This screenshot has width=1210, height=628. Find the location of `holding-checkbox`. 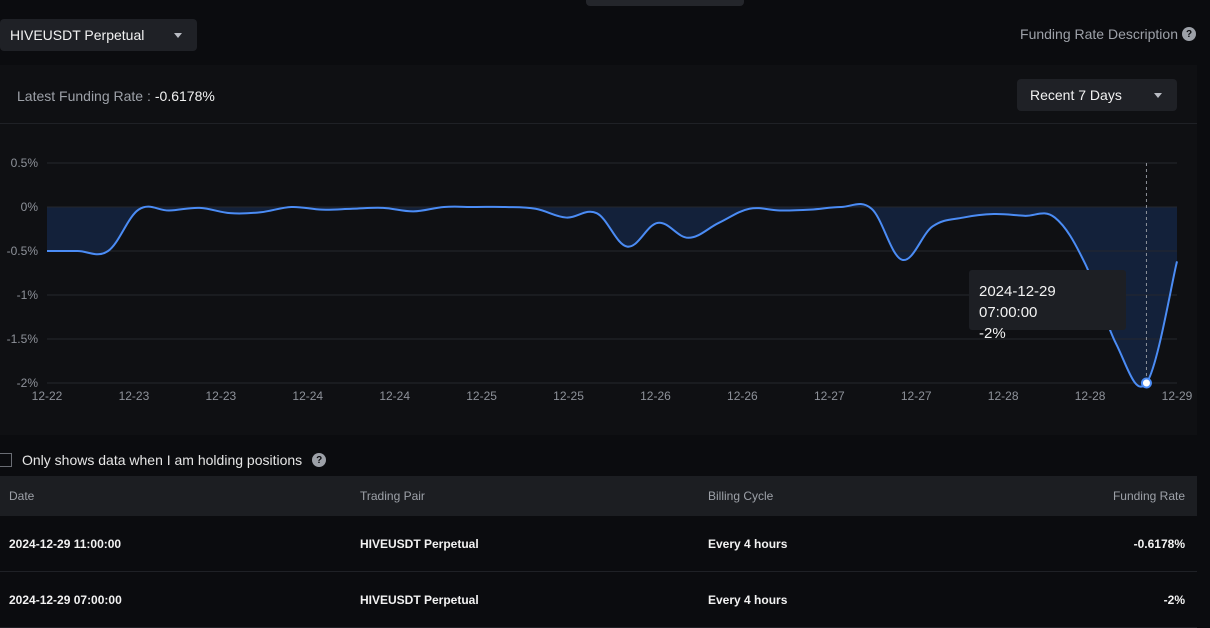

holding-checkbox is located at coordinates (6, 460).